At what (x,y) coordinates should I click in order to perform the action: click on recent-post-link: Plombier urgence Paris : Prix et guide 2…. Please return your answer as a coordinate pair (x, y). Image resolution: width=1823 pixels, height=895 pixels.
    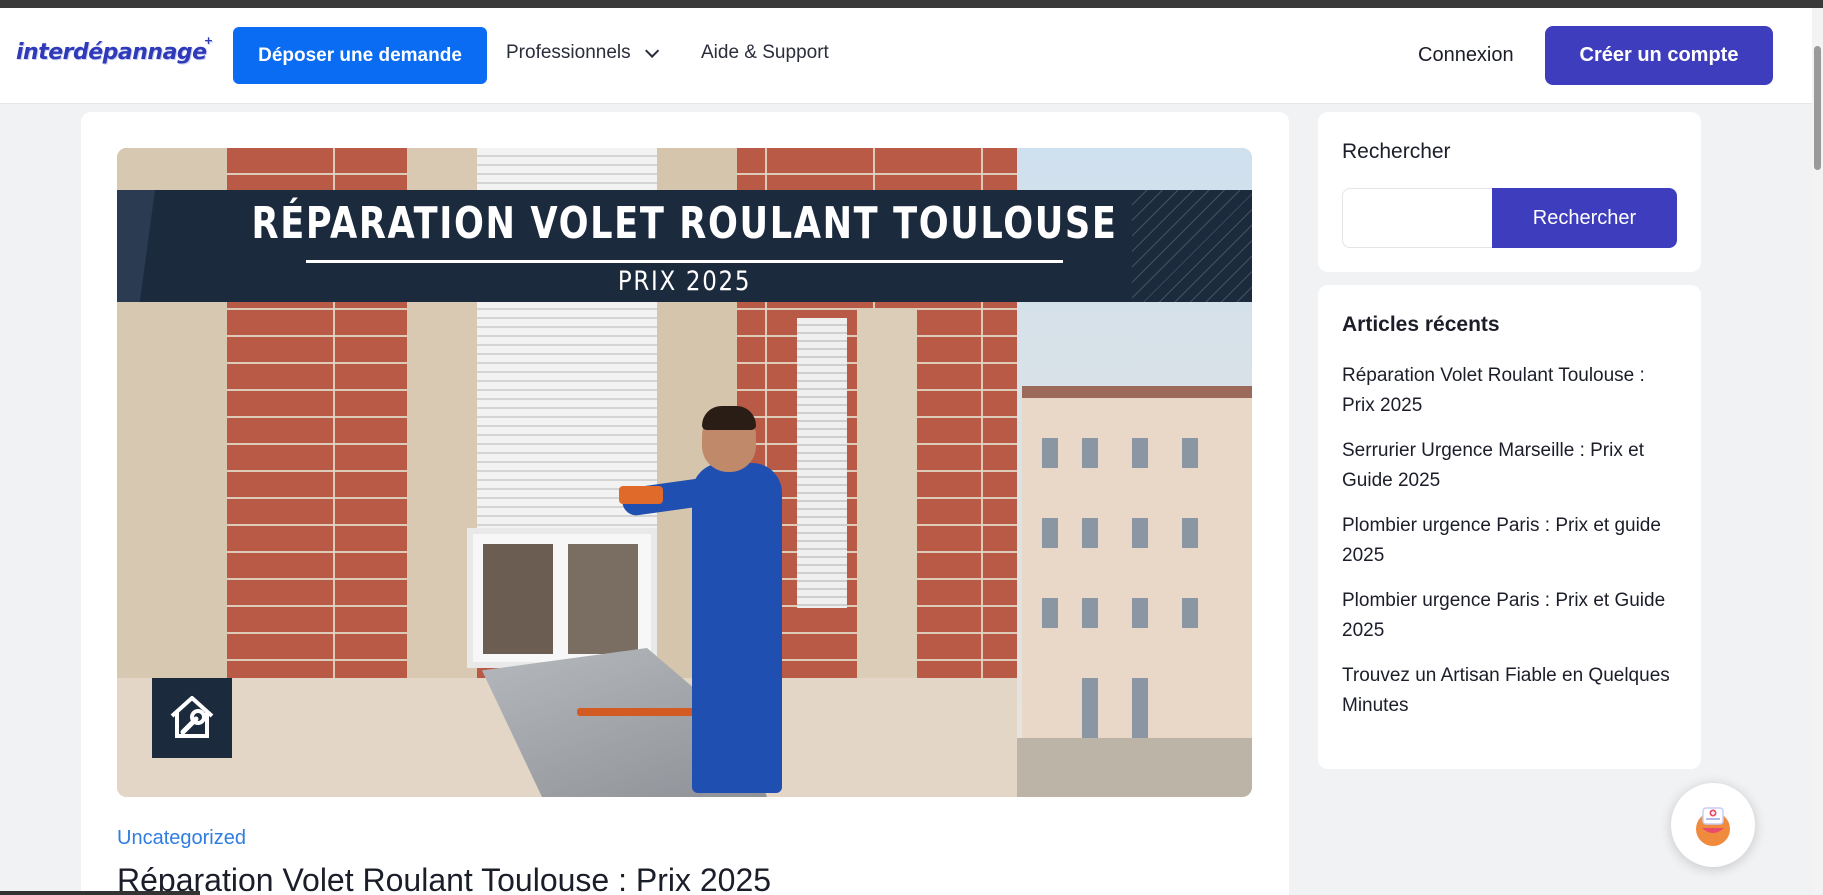
    Looking at the image, I should click on (1512, 541).